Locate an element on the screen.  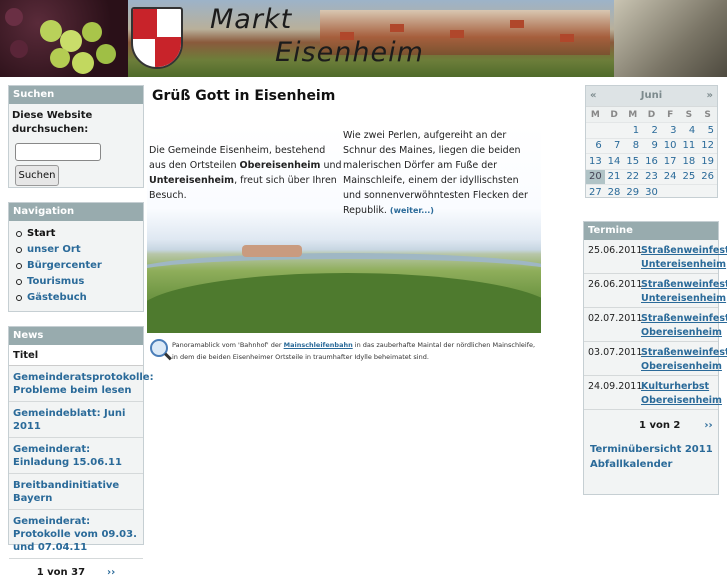
calendar-next-button: » is located at coordinates (710, 95).